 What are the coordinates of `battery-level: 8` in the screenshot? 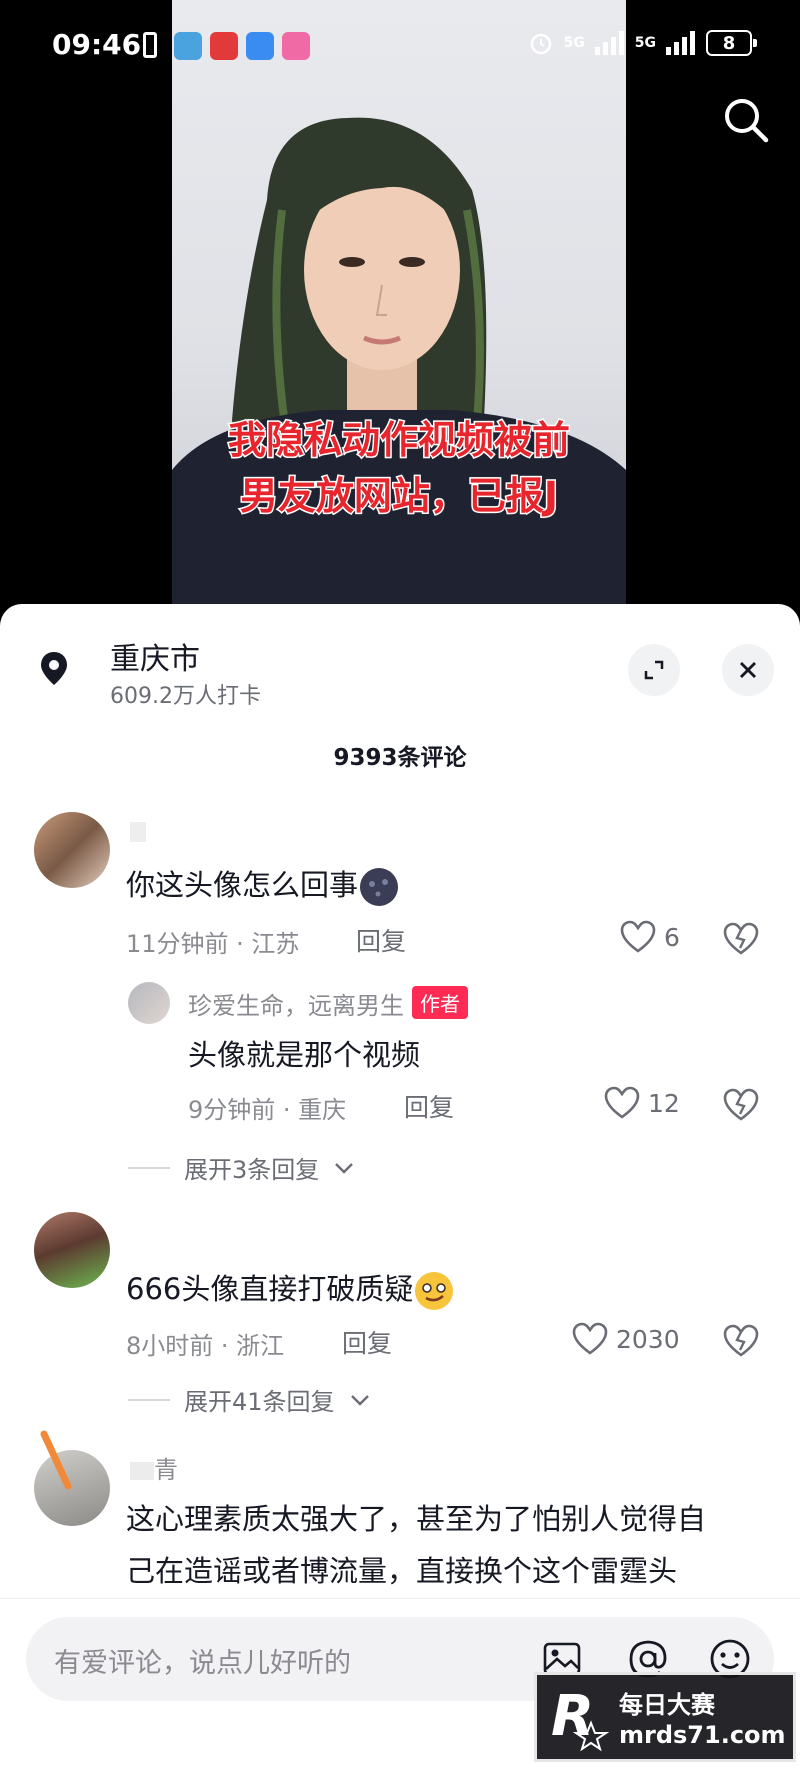 It's located at (729, 43).